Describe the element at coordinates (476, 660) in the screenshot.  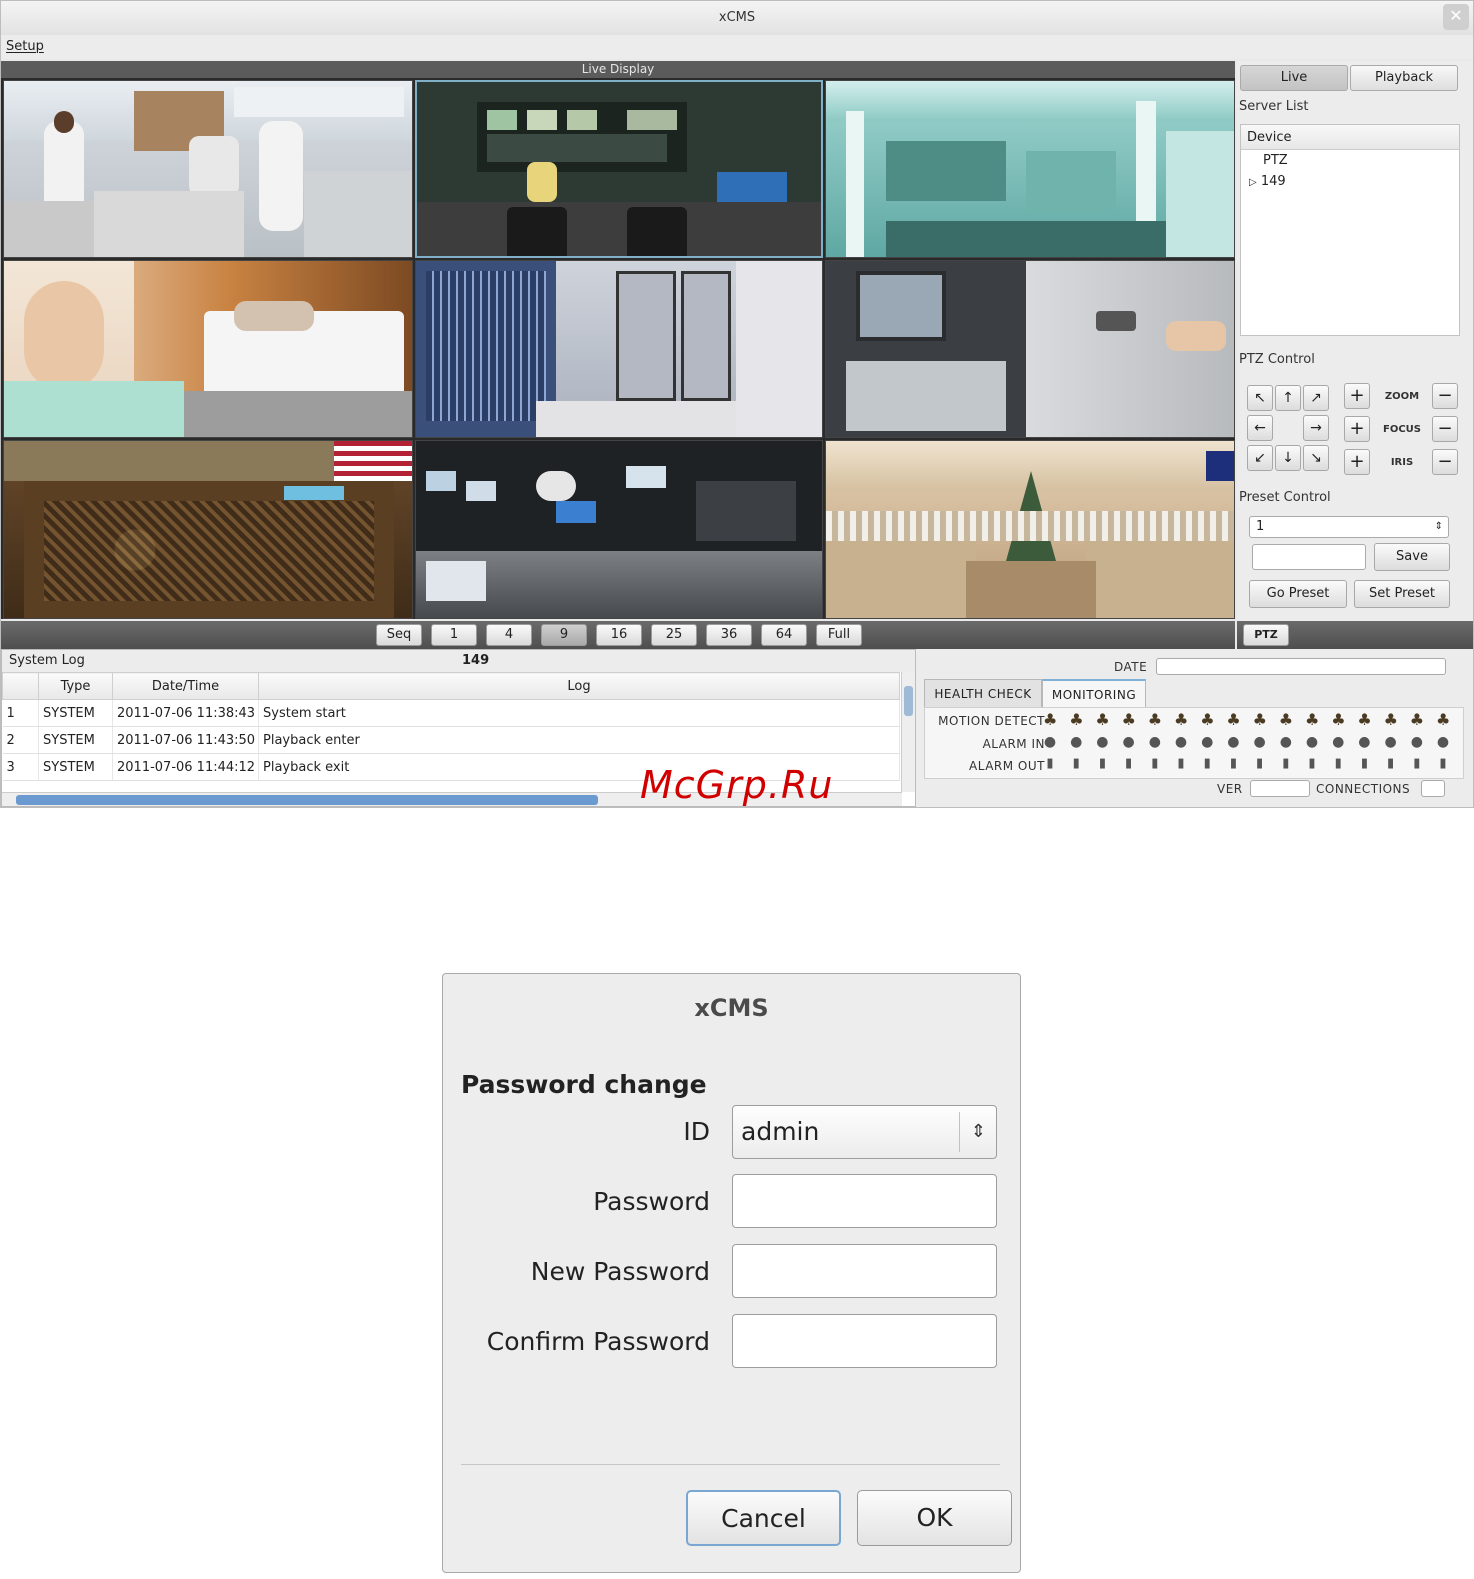
I see `log-device-id: 149` at that location.